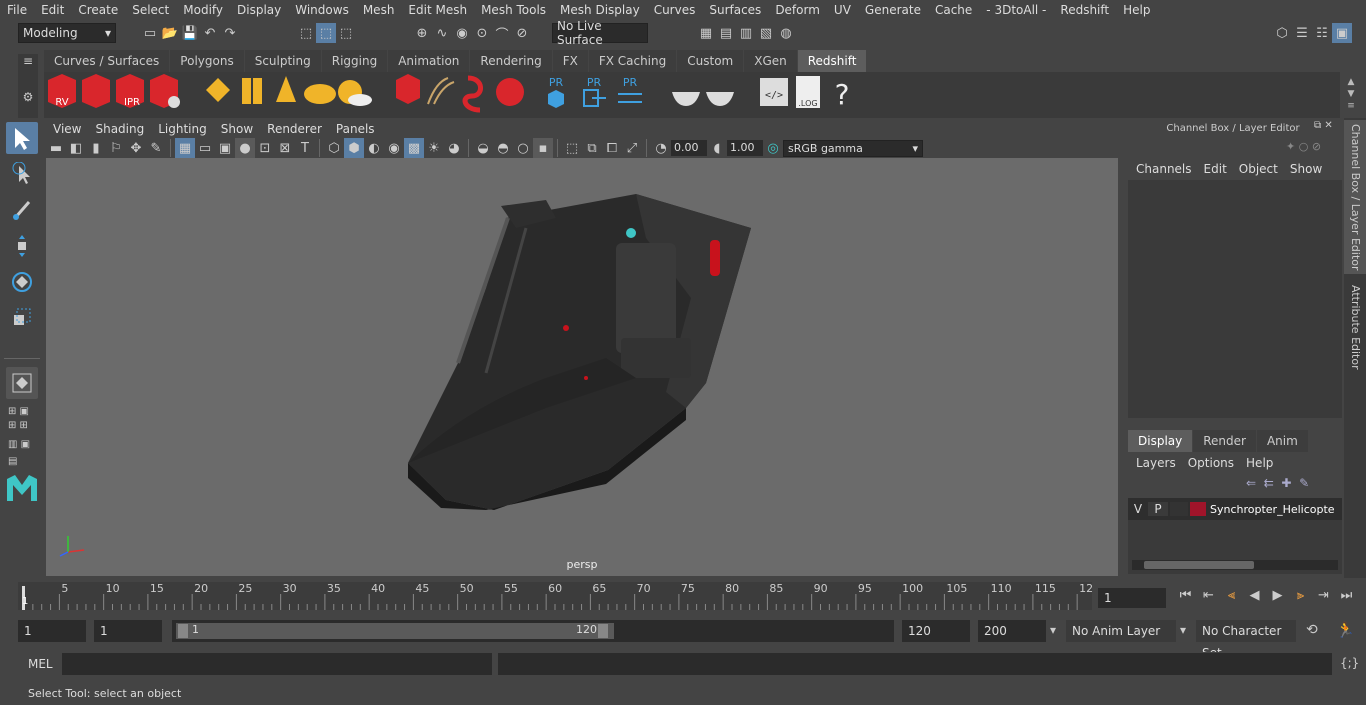 Image resolution: width=1366 pixels, height=705 pixels. Describe the element at coordinates (1316, 146) in the screenshot. I see `channel-settings-icon: ⊘` at that location.